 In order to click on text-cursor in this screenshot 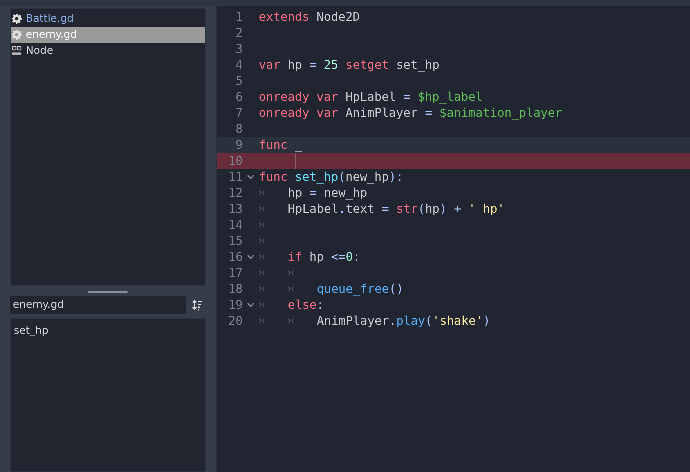, I will do `click(295, 161)`.